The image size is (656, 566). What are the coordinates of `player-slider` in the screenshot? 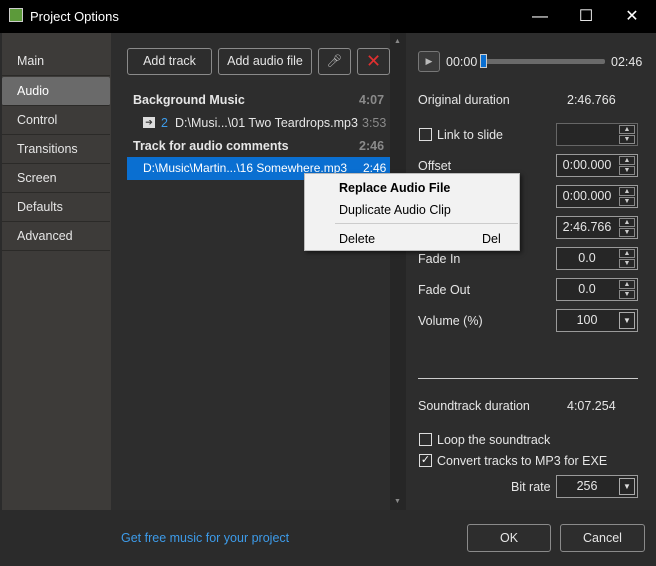 It's located at (543, 61).